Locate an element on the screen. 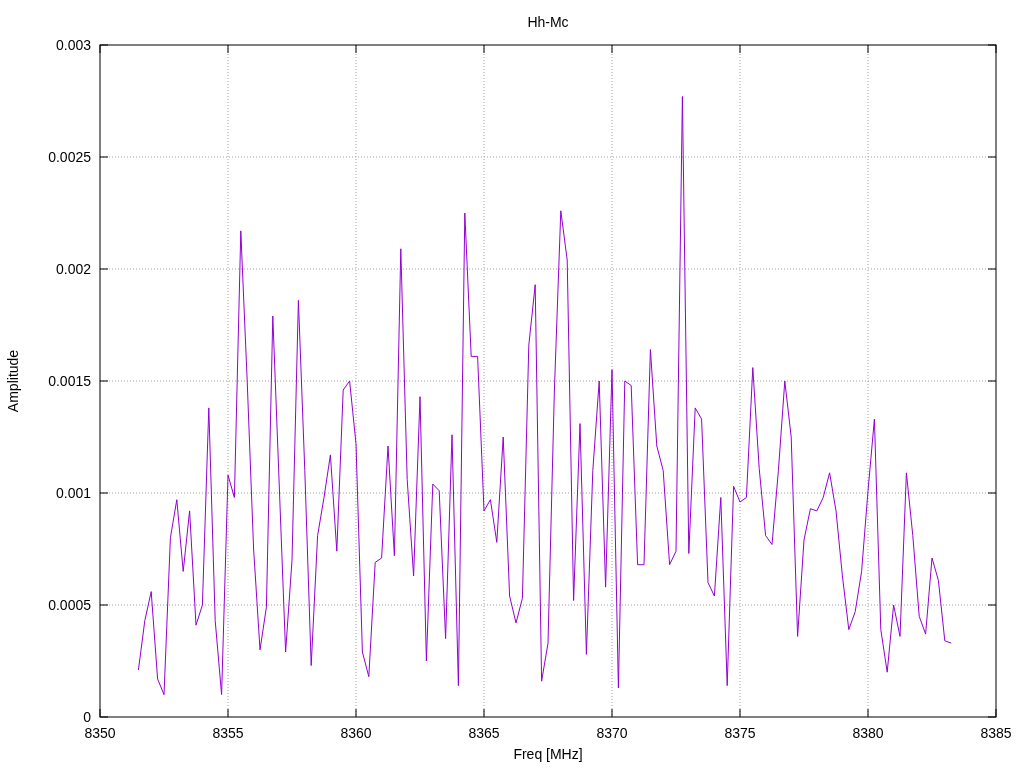 The image size is (1024, 768). y-tick-label: 0.0015 is located at coordinates (69, 381).